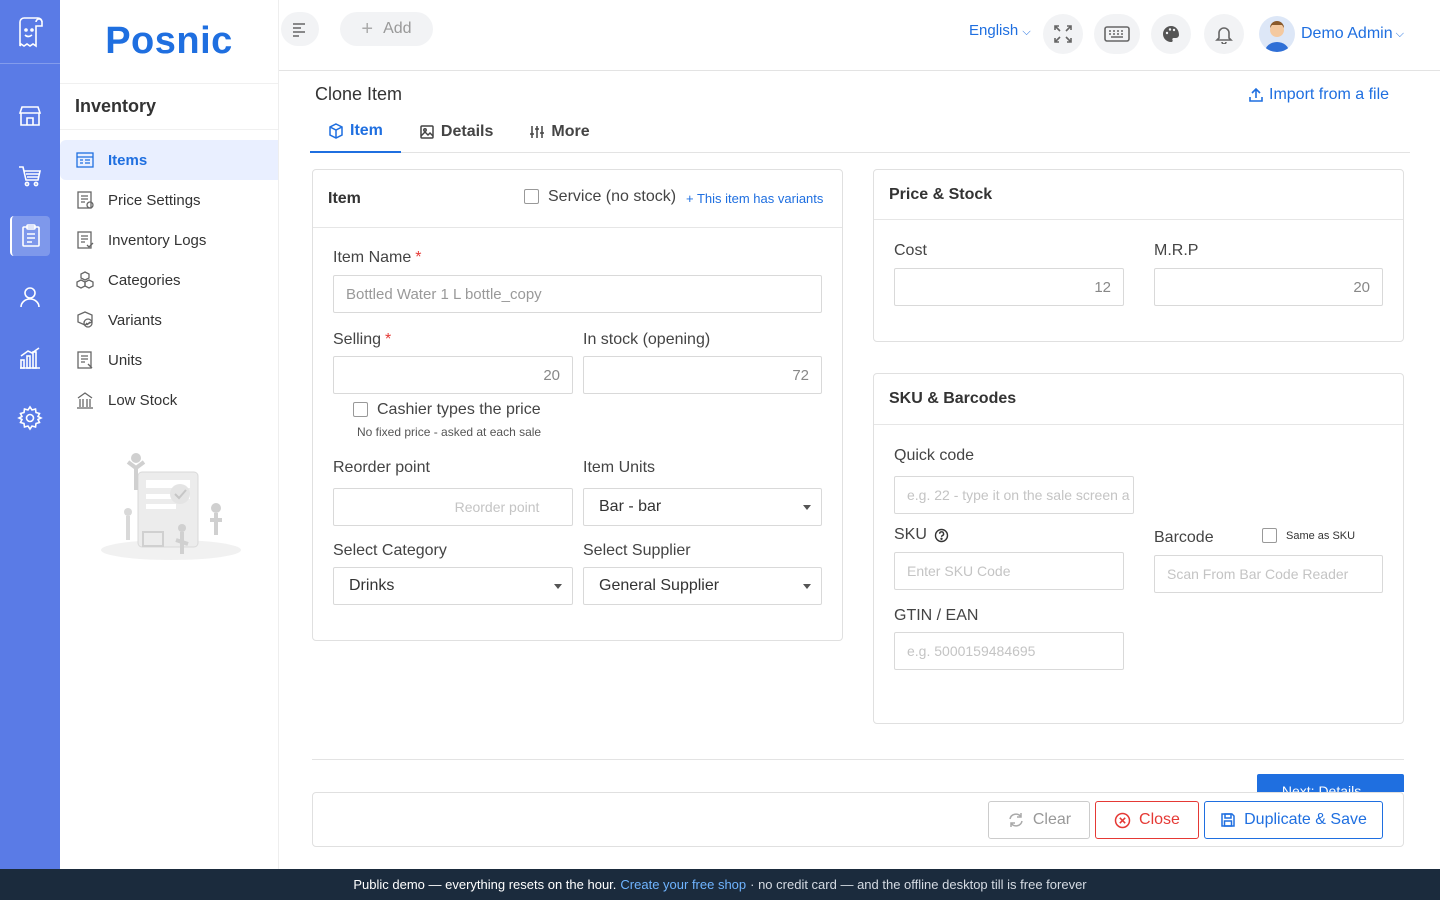 The image size is (1440, 900). I want to click on upload-icon, so click(1256, 94).